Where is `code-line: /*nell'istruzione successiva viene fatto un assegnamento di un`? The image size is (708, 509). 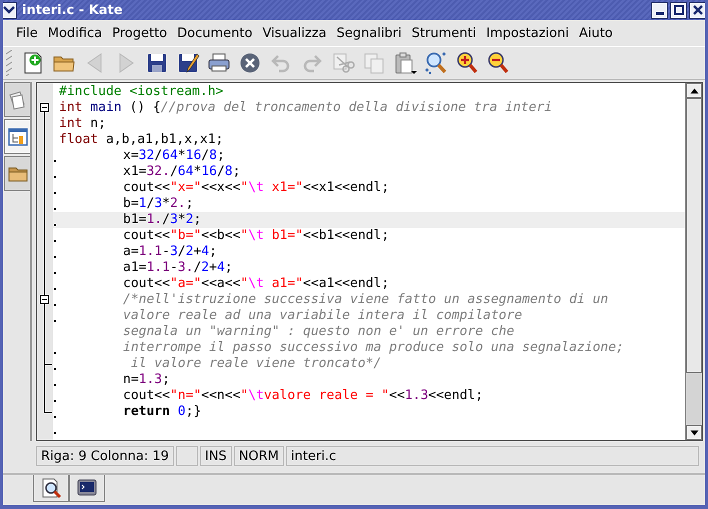
code-line: /*nell'istruzione successiva viene fatto un assegnamento di un is located at coordinates (365, 300).